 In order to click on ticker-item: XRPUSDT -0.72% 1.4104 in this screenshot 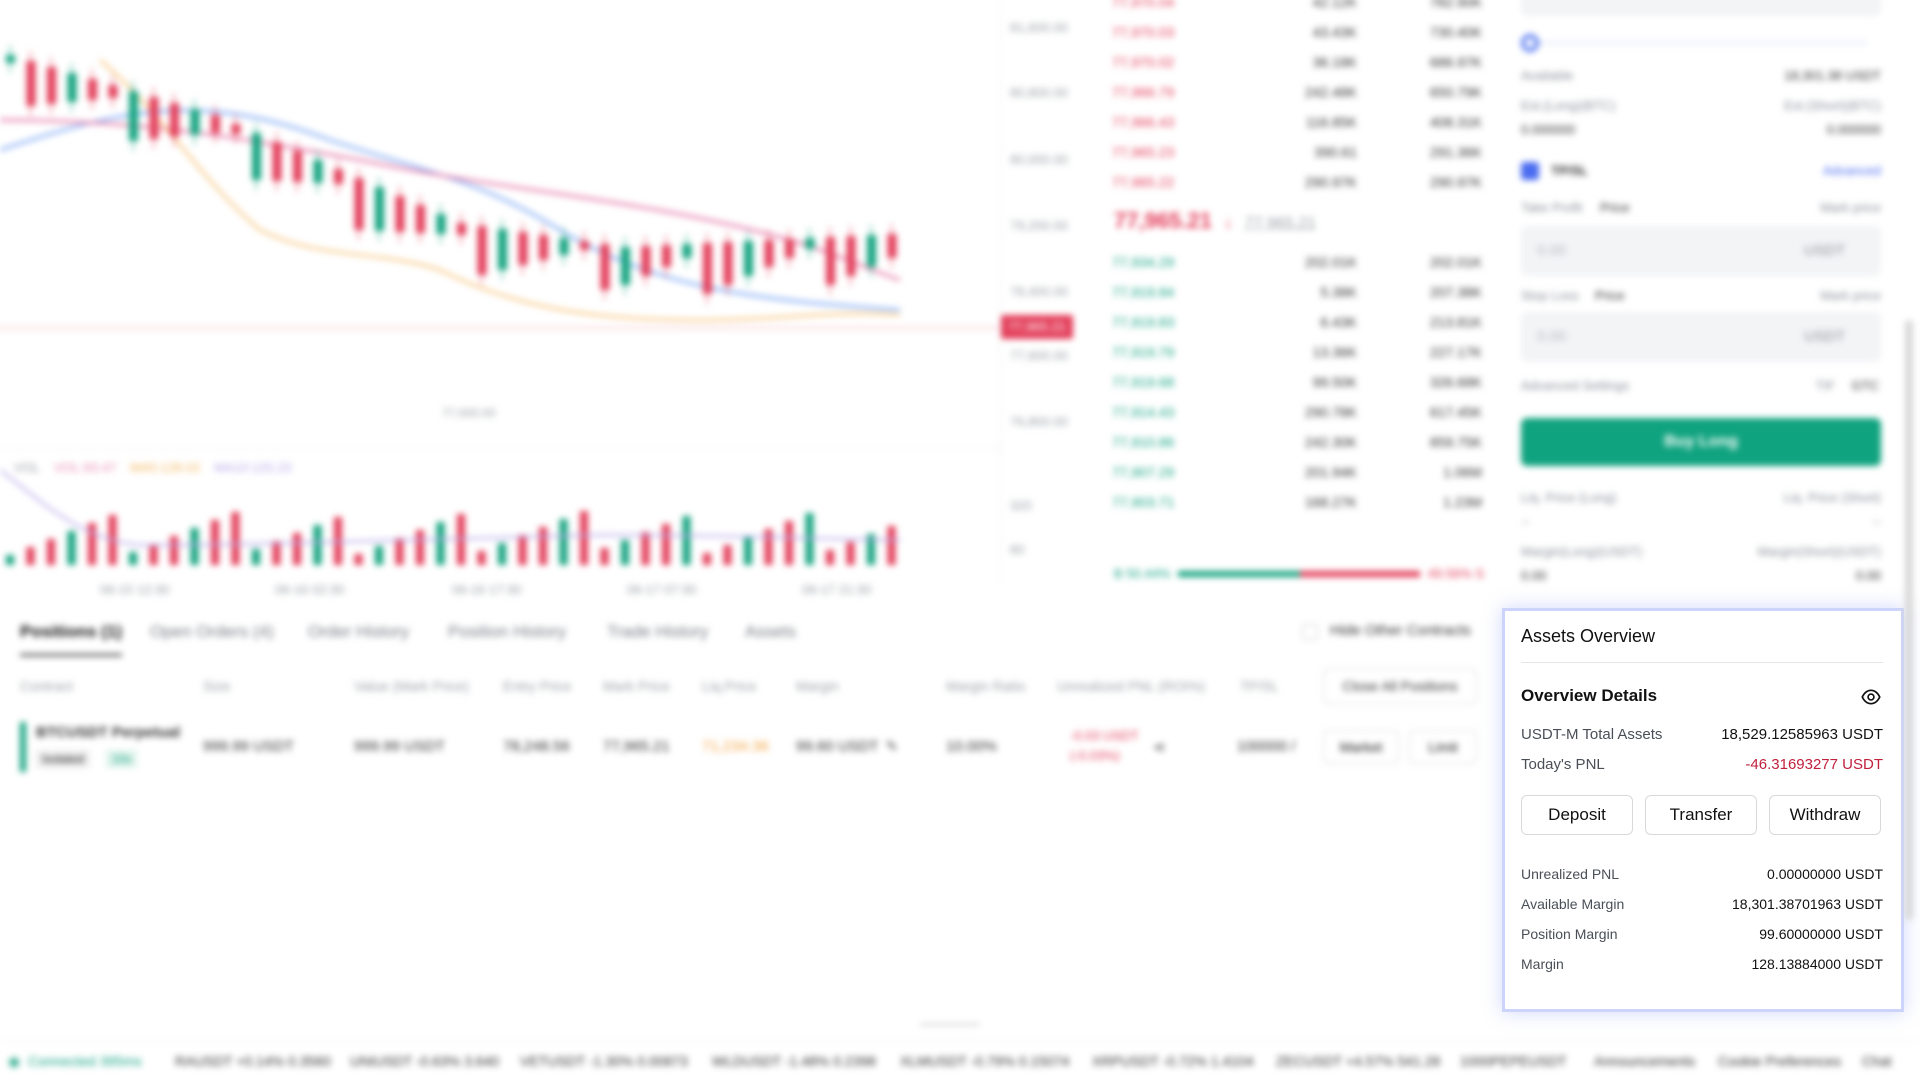, I will do `click(1173, 1061)`.